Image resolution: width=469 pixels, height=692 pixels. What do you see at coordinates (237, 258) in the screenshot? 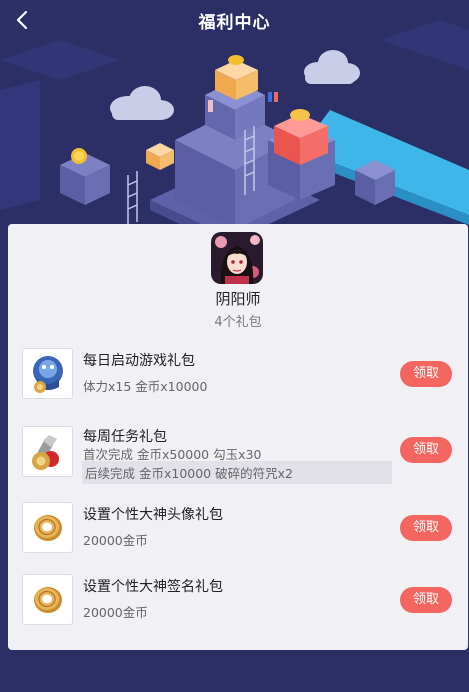
I see `game-icon` at bounding box center [237, 258].